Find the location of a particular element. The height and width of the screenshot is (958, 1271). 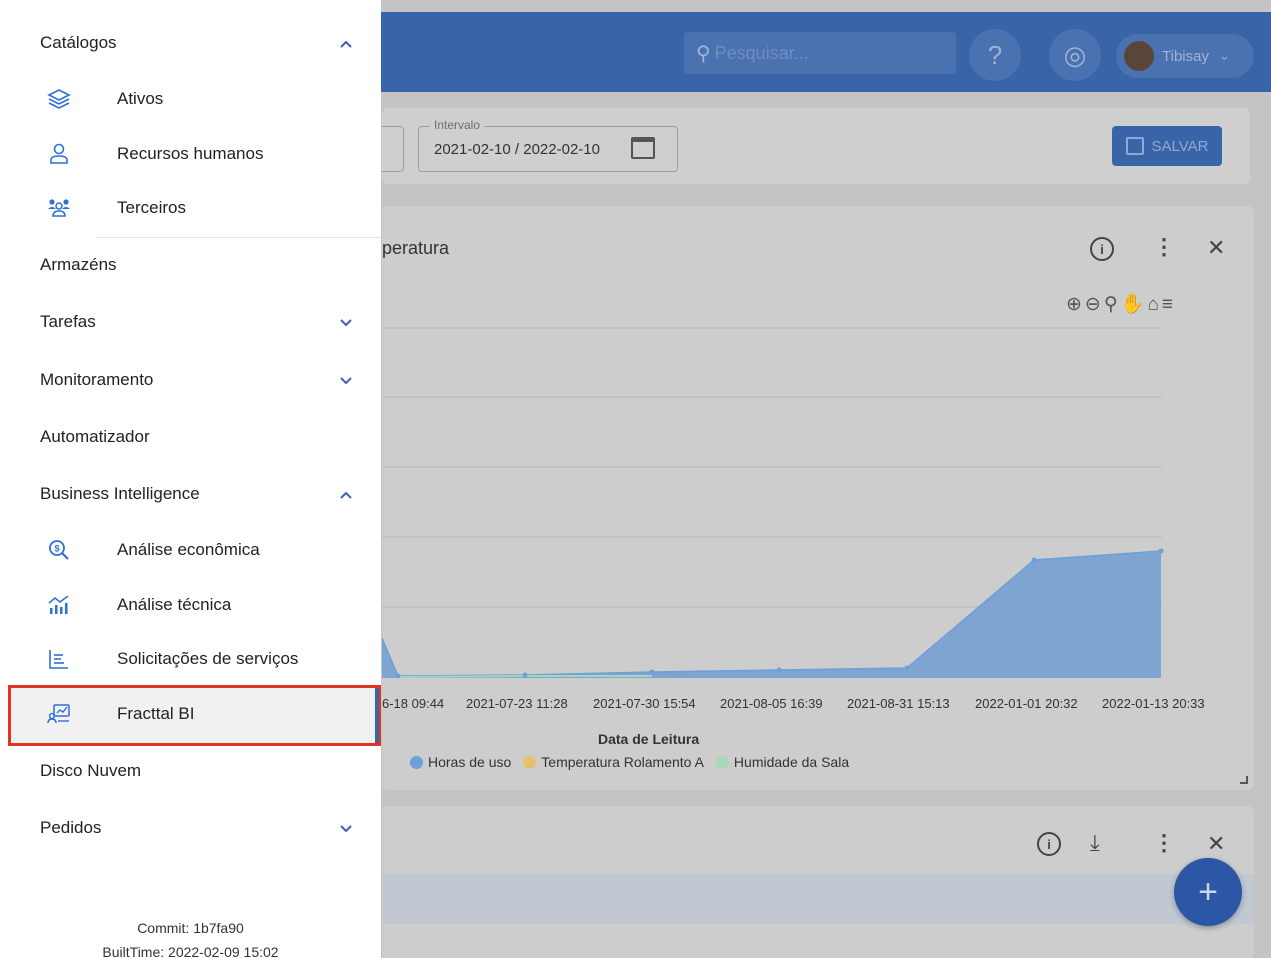

avatar is located at coordinates (1139, 56).